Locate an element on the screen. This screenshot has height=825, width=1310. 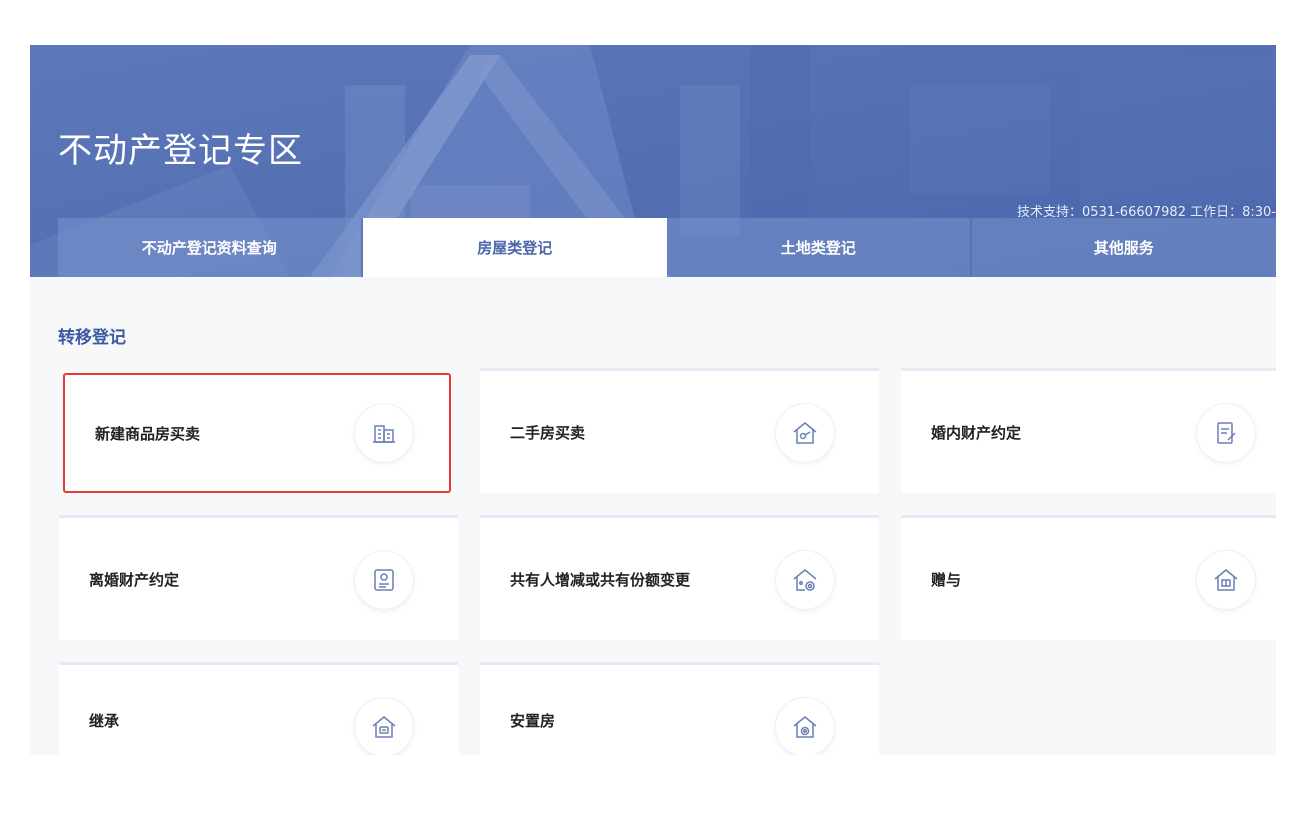
card-label: 二手房买卖 is located at coordinates (548, 432).